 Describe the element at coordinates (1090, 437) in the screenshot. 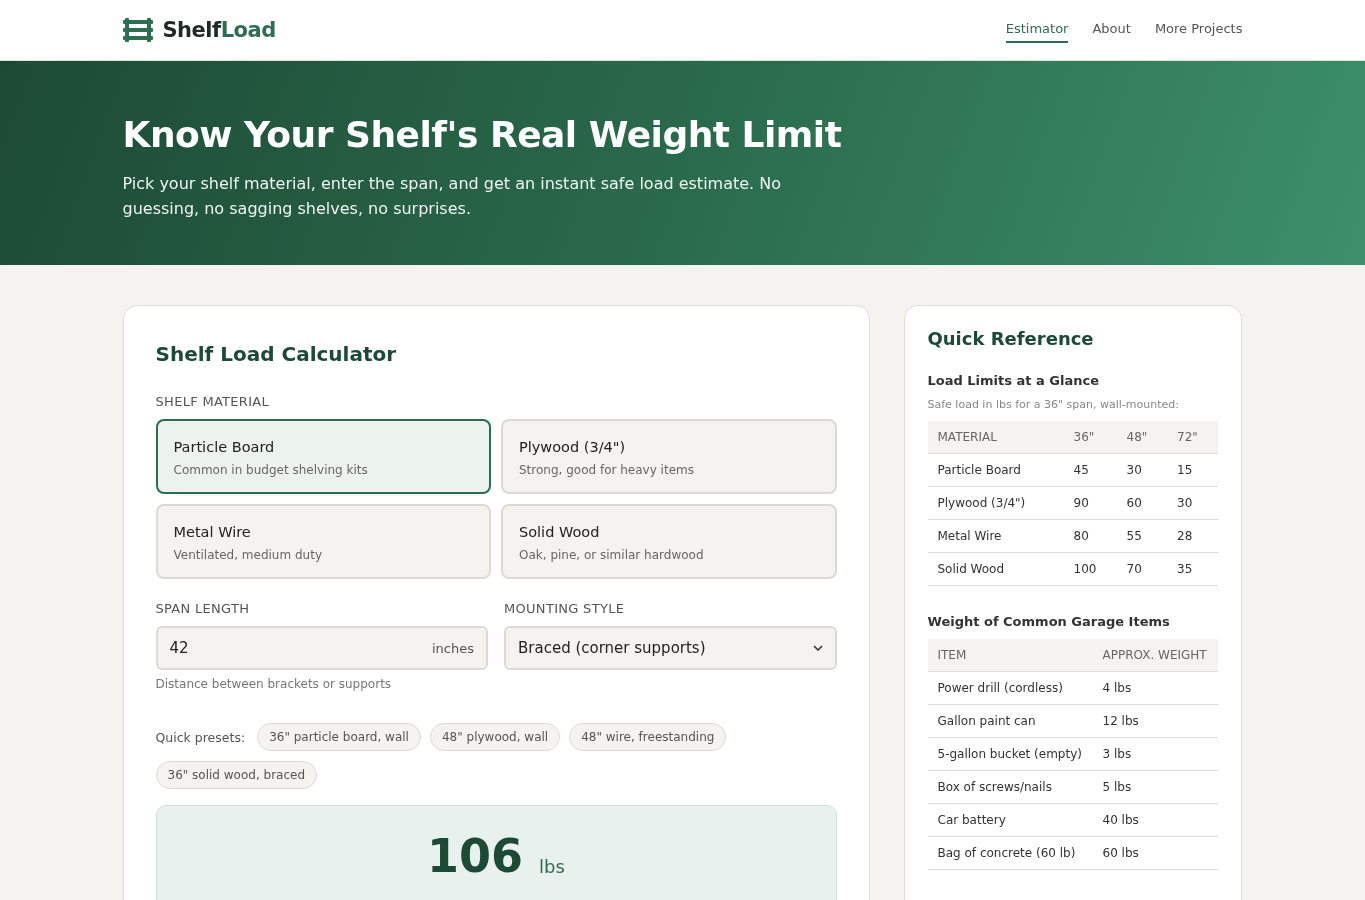

I see `column-header: 36"` at that location.